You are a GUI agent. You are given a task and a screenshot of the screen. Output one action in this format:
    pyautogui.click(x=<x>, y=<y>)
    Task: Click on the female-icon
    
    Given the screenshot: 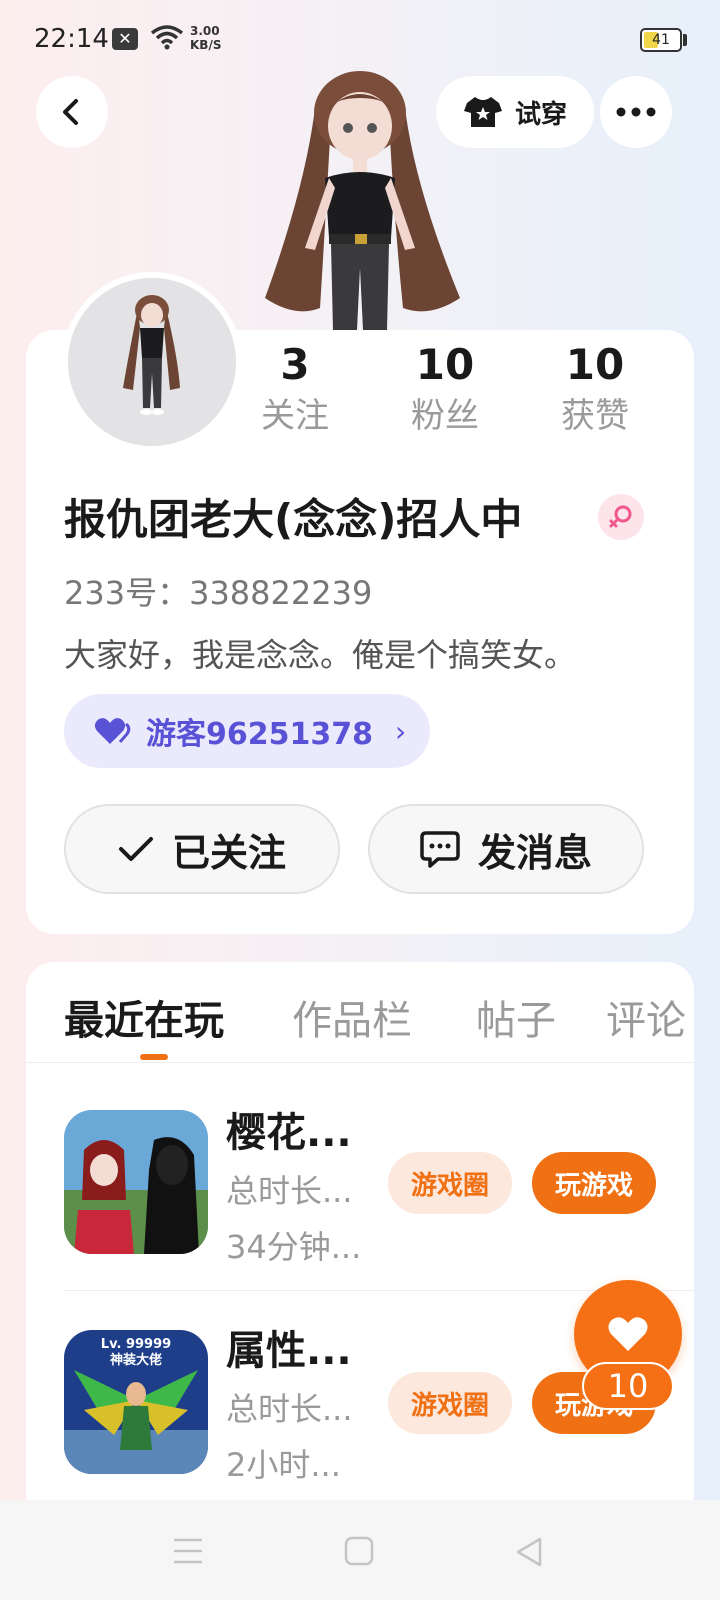 What is the action you would take?
    pyautogui.click(x=620, y=516)
    